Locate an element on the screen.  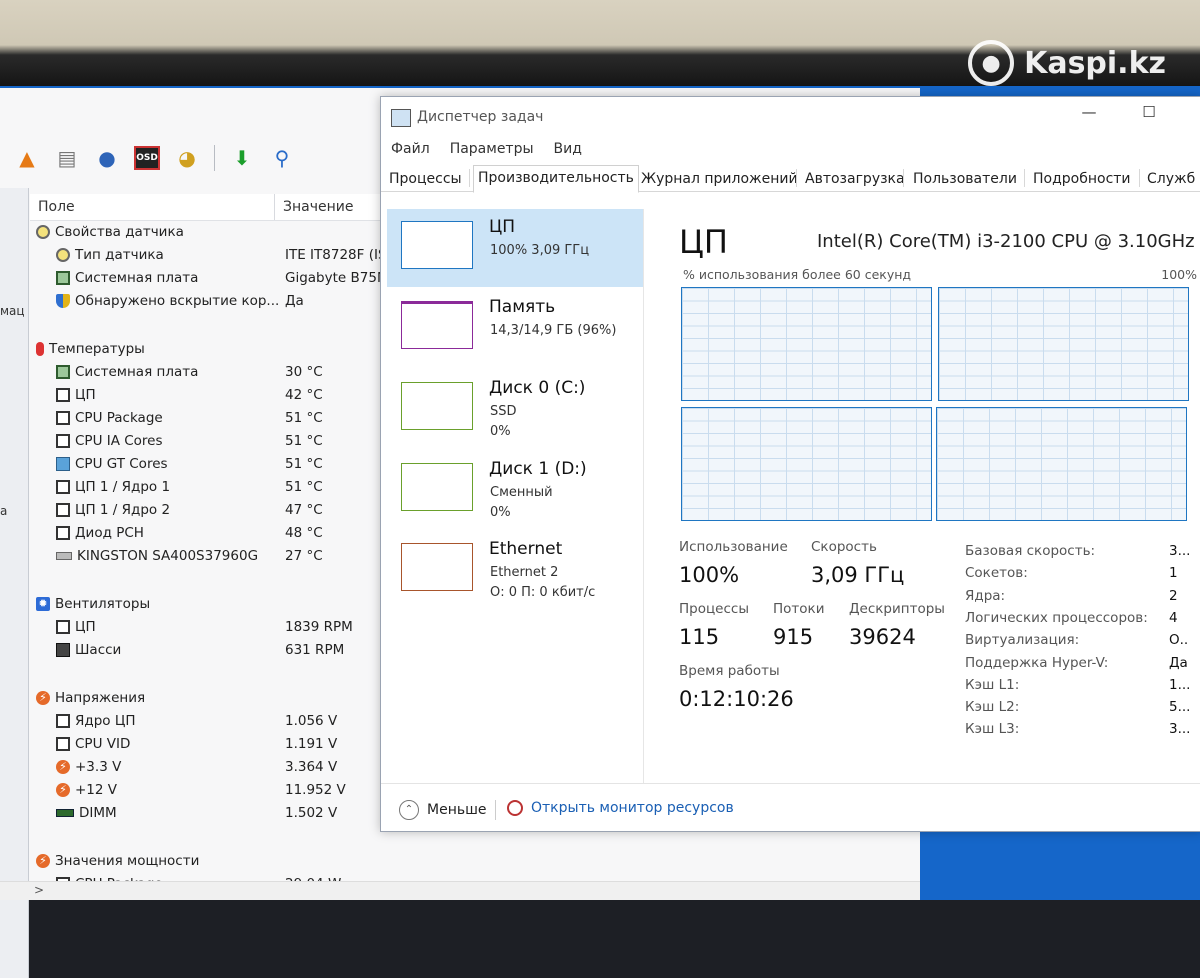
resource-item: Память 14,3/14,9 ГБ (96%) is located at coordinates (515, 328).